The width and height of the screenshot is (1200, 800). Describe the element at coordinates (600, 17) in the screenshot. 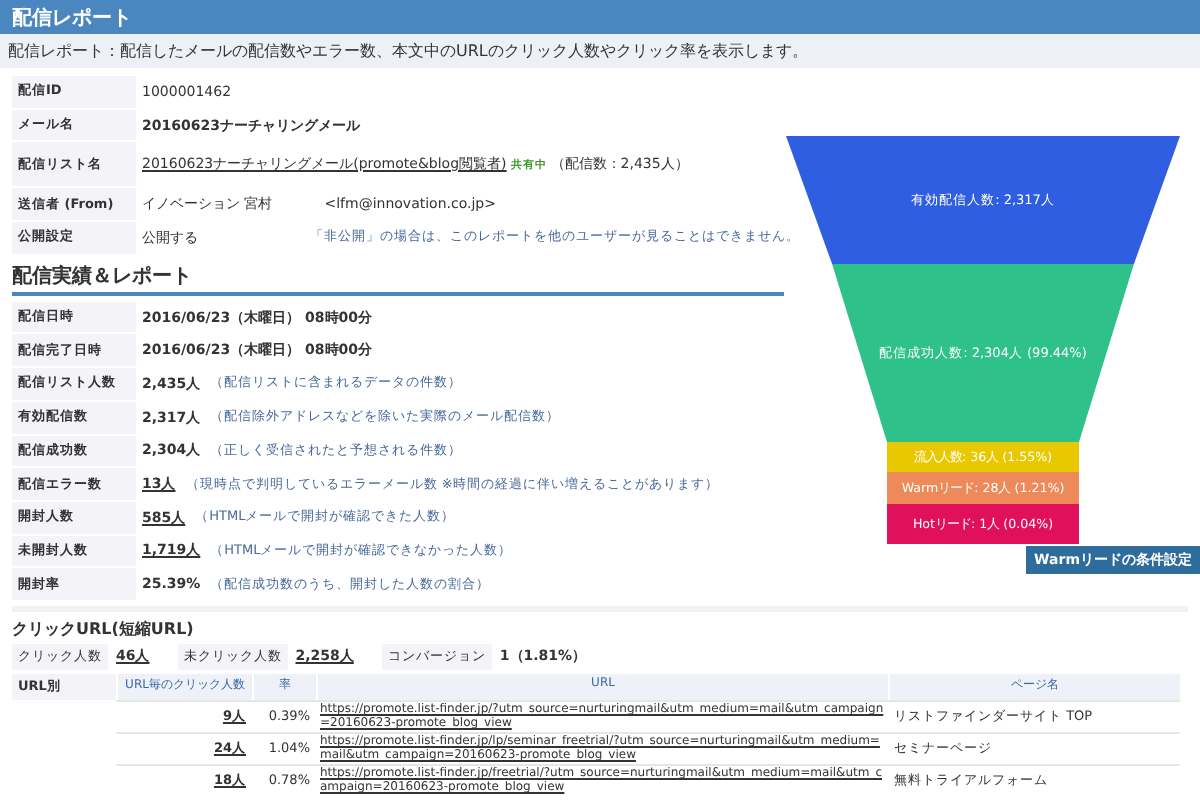

I see `page-title: 配信レポート` at that location.